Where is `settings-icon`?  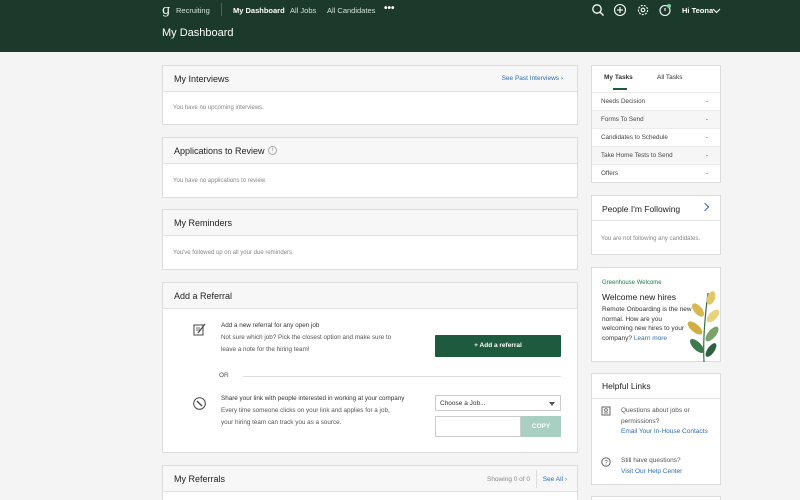 settings-icon is located at coordinates (643, 10).